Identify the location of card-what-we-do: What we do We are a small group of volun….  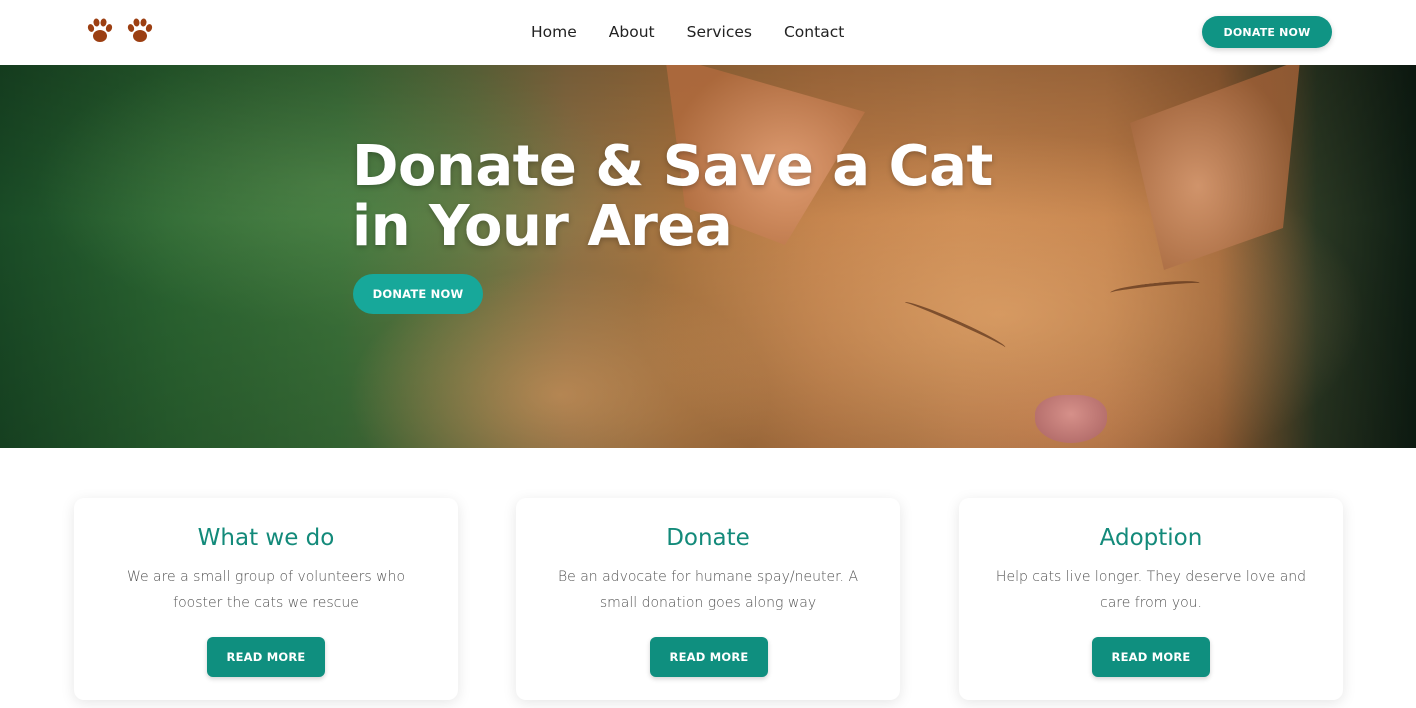
(266, 599).